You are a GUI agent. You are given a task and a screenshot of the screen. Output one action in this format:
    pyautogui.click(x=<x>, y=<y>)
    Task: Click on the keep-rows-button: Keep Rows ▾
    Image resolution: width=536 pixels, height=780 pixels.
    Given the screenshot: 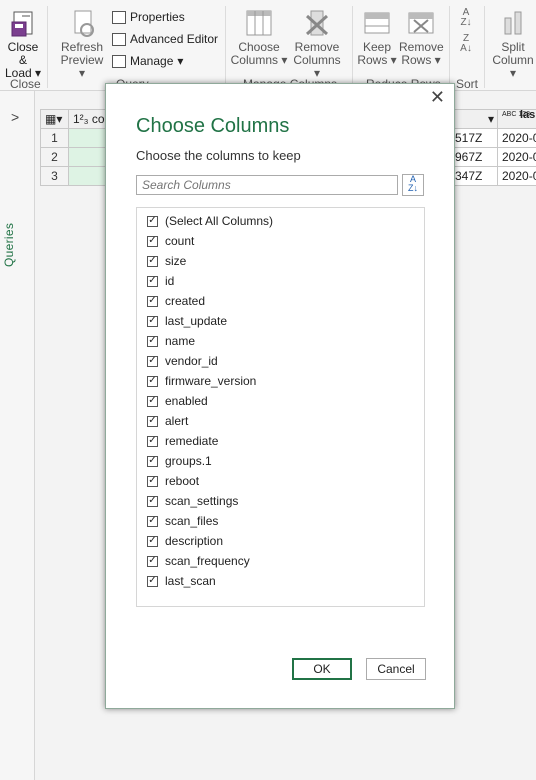 What is the action you would take?
    pyautogui.click(x=377, y=35)
    